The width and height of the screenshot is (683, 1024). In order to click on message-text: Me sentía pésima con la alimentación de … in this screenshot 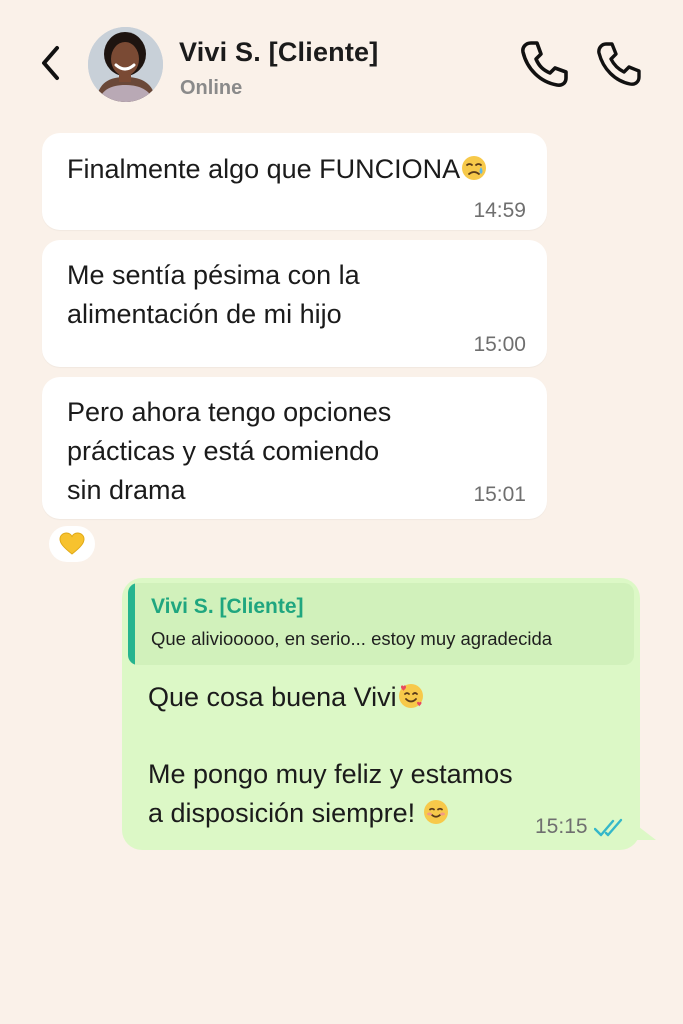, I will do `click(213, 295)`.